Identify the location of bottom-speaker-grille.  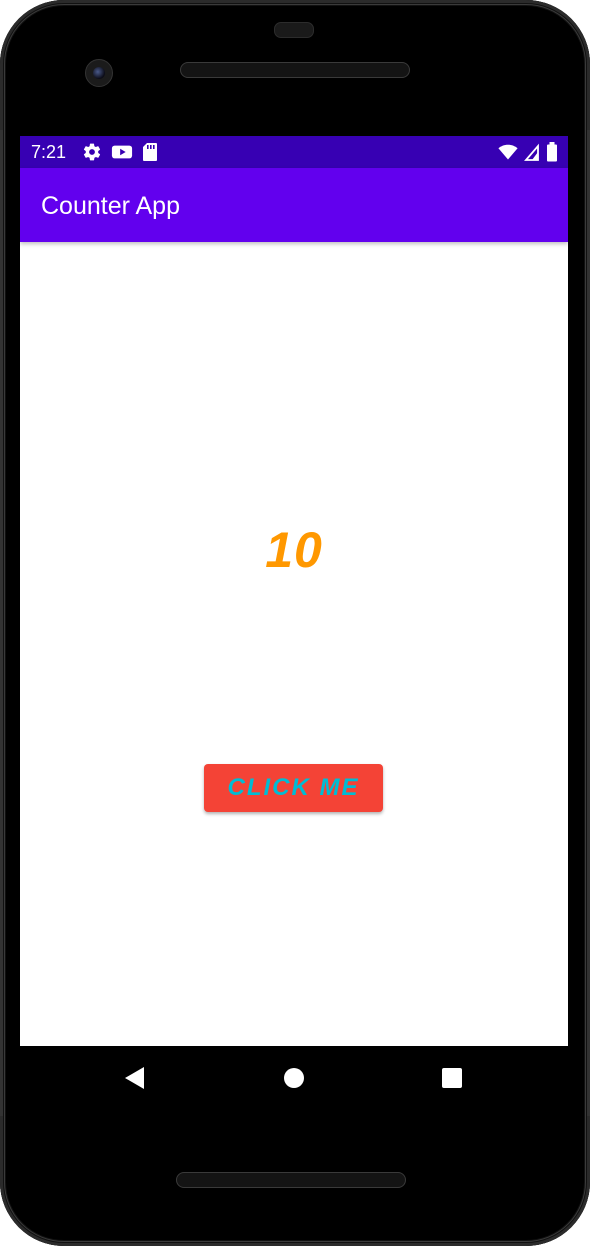
(291, 1180).